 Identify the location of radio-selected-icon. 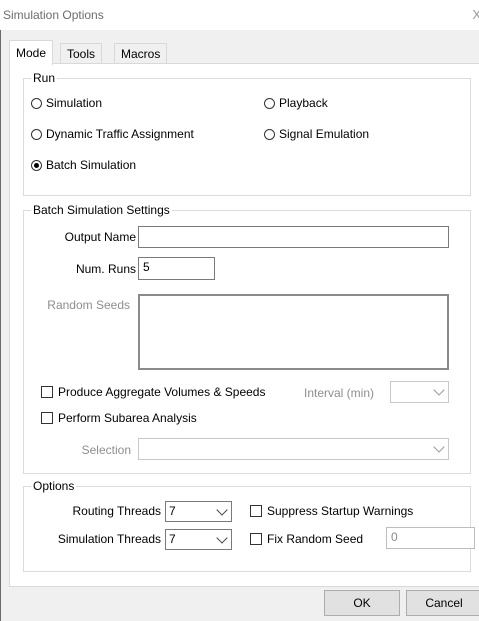
(36, 165).